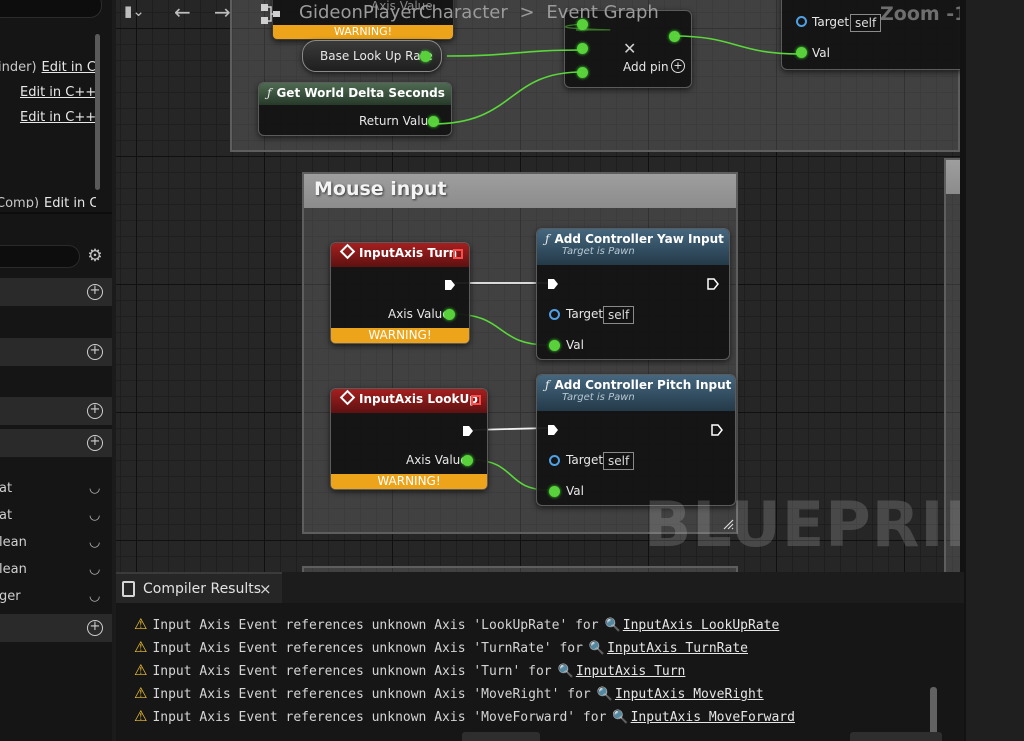  What do you see at coordinates (520, 191) in the screenshot?
I see `comment-title: Mouse input` at bounding box center [520, 191].